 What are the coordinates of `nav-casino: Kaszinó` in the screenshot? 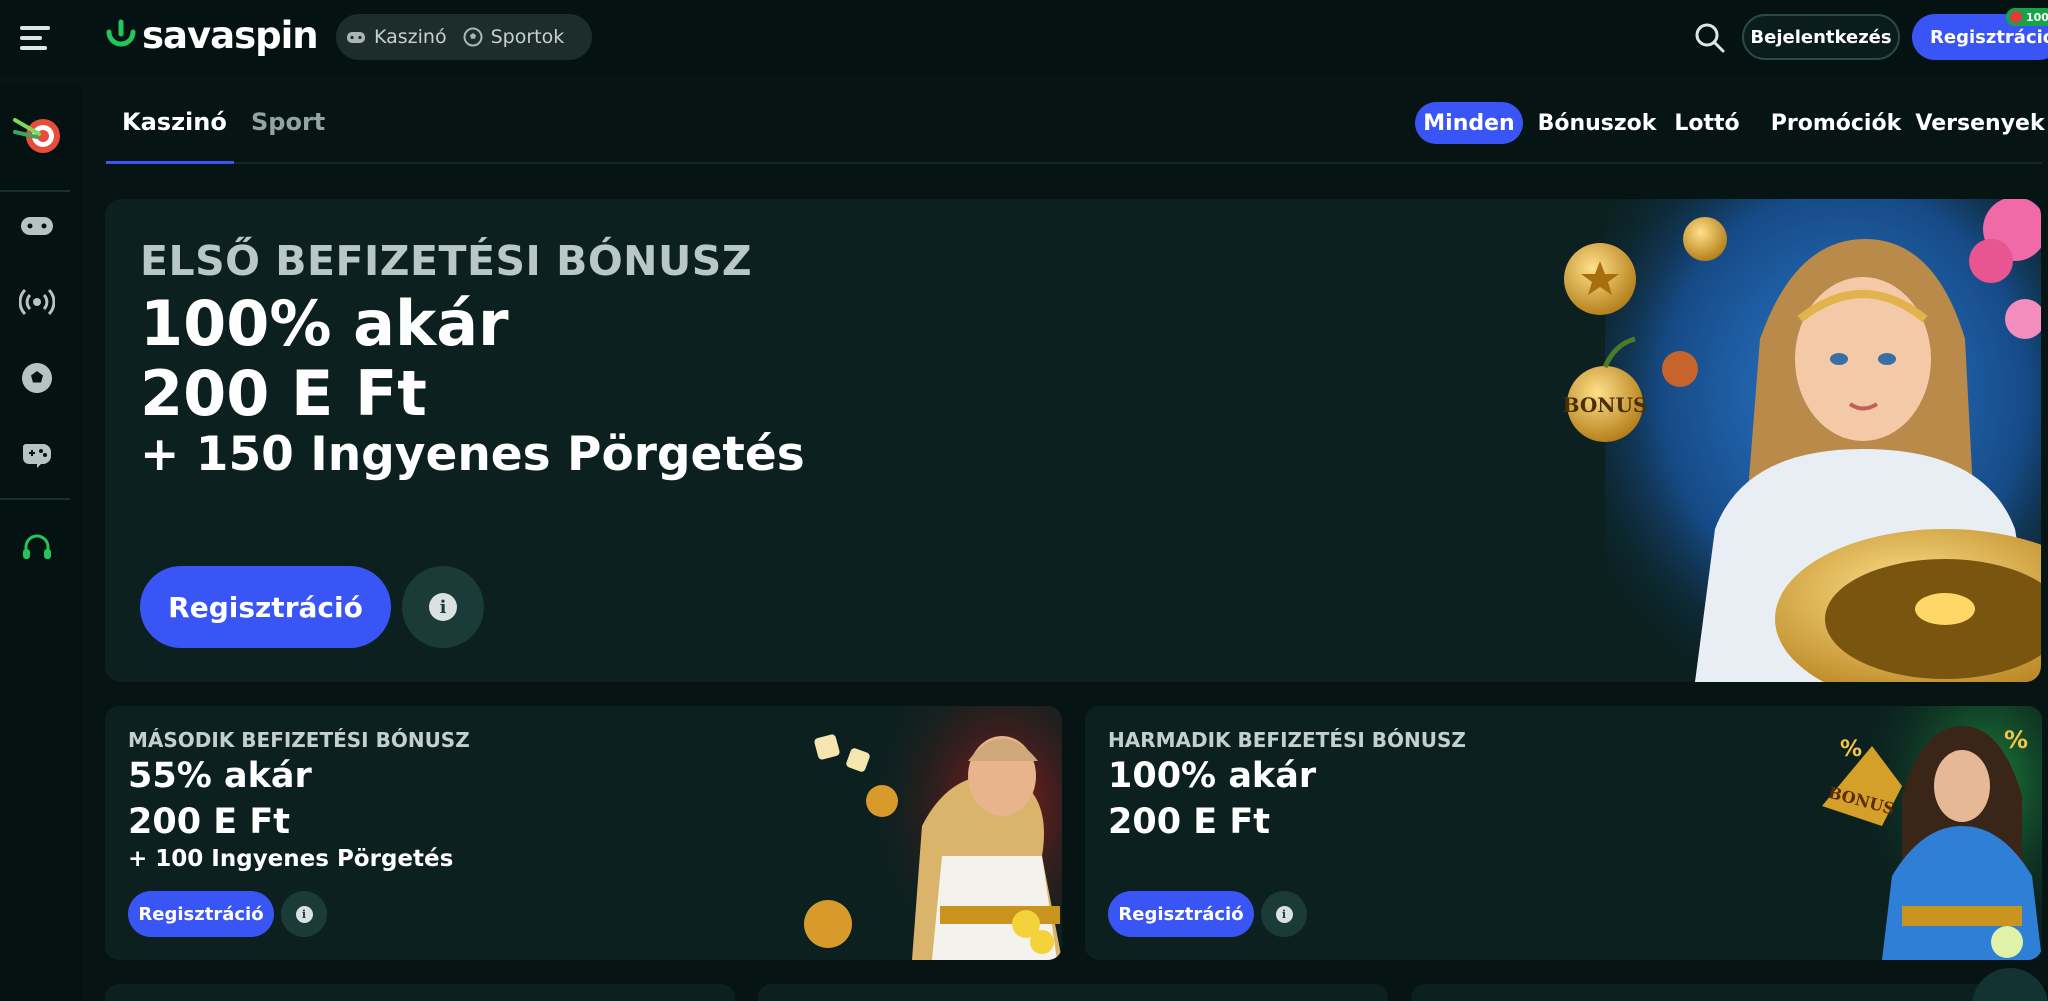 It's located at (396, 37).